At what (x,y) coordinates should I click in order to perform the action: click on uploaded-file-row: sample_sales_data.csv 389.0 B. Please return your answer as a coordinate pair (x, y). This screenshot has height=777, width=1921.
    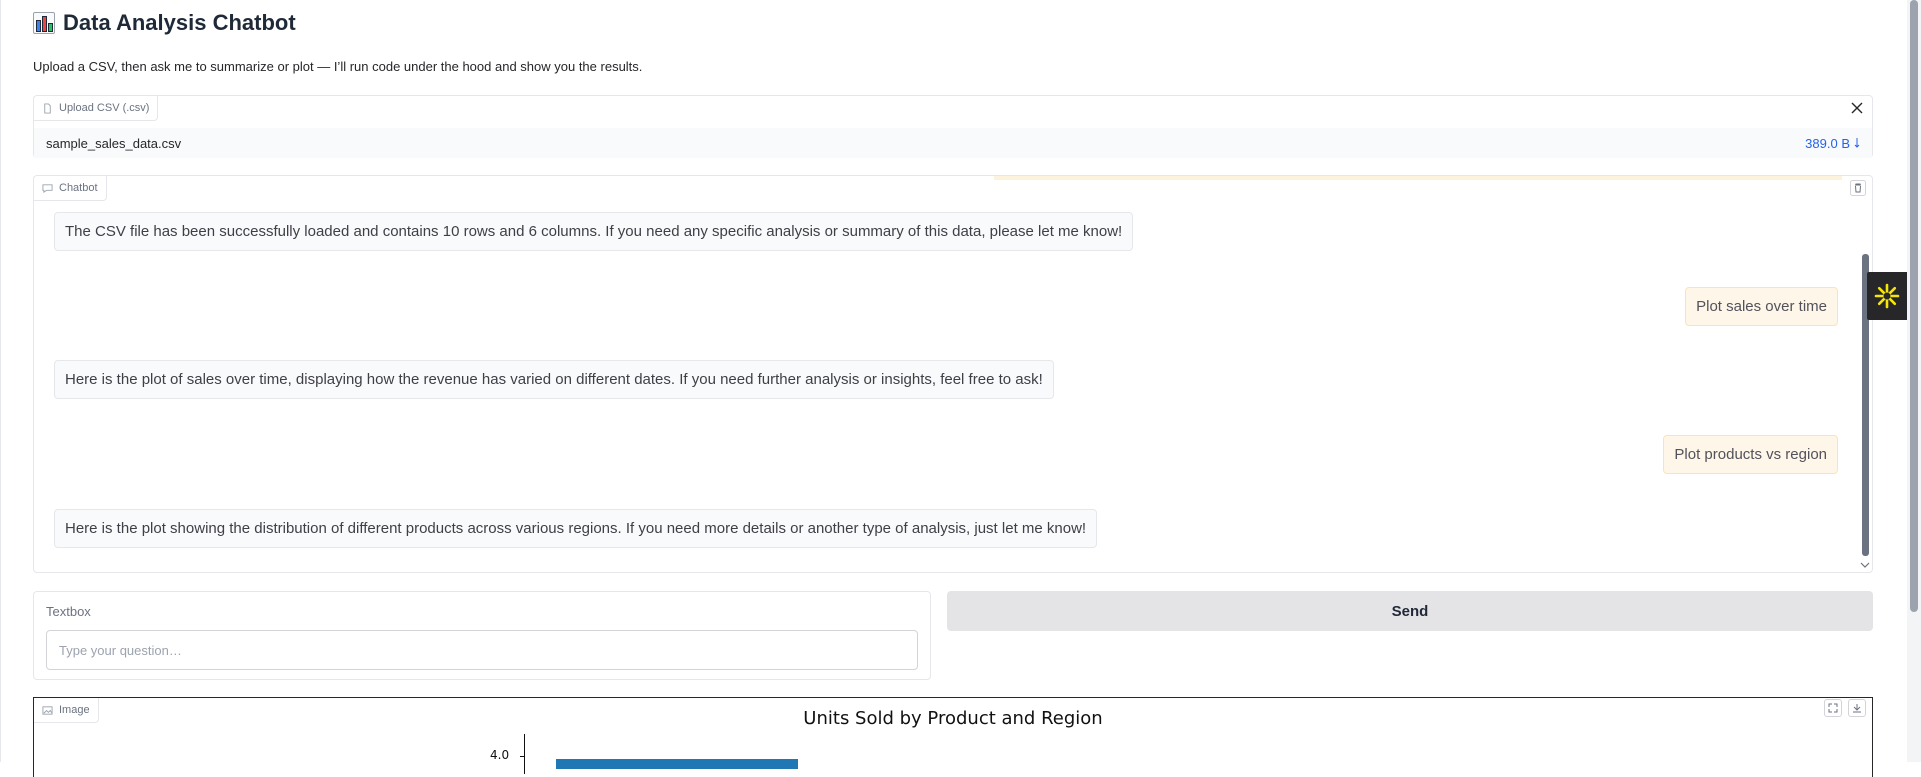
    Looking at the image, I should click on (953, 143).